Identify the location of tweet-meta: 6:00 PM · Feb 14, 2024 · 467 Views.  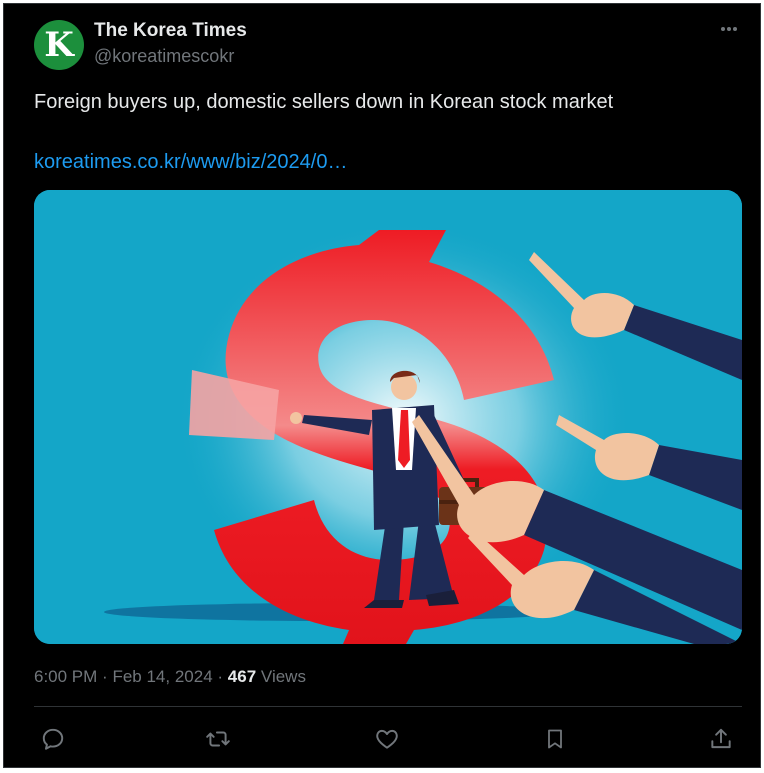
(170, 677).